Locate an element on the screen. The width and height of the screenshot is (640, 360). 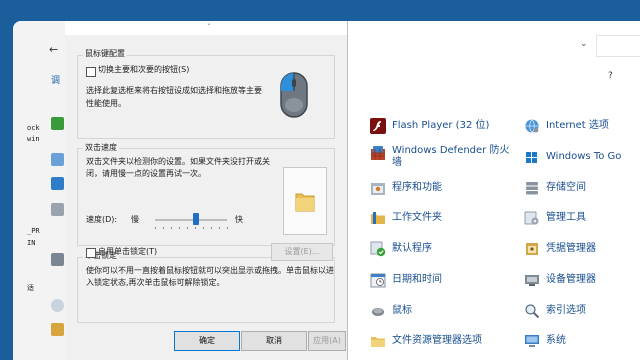
scroll-indicator: ˇ is located at coordinates (209, 27).